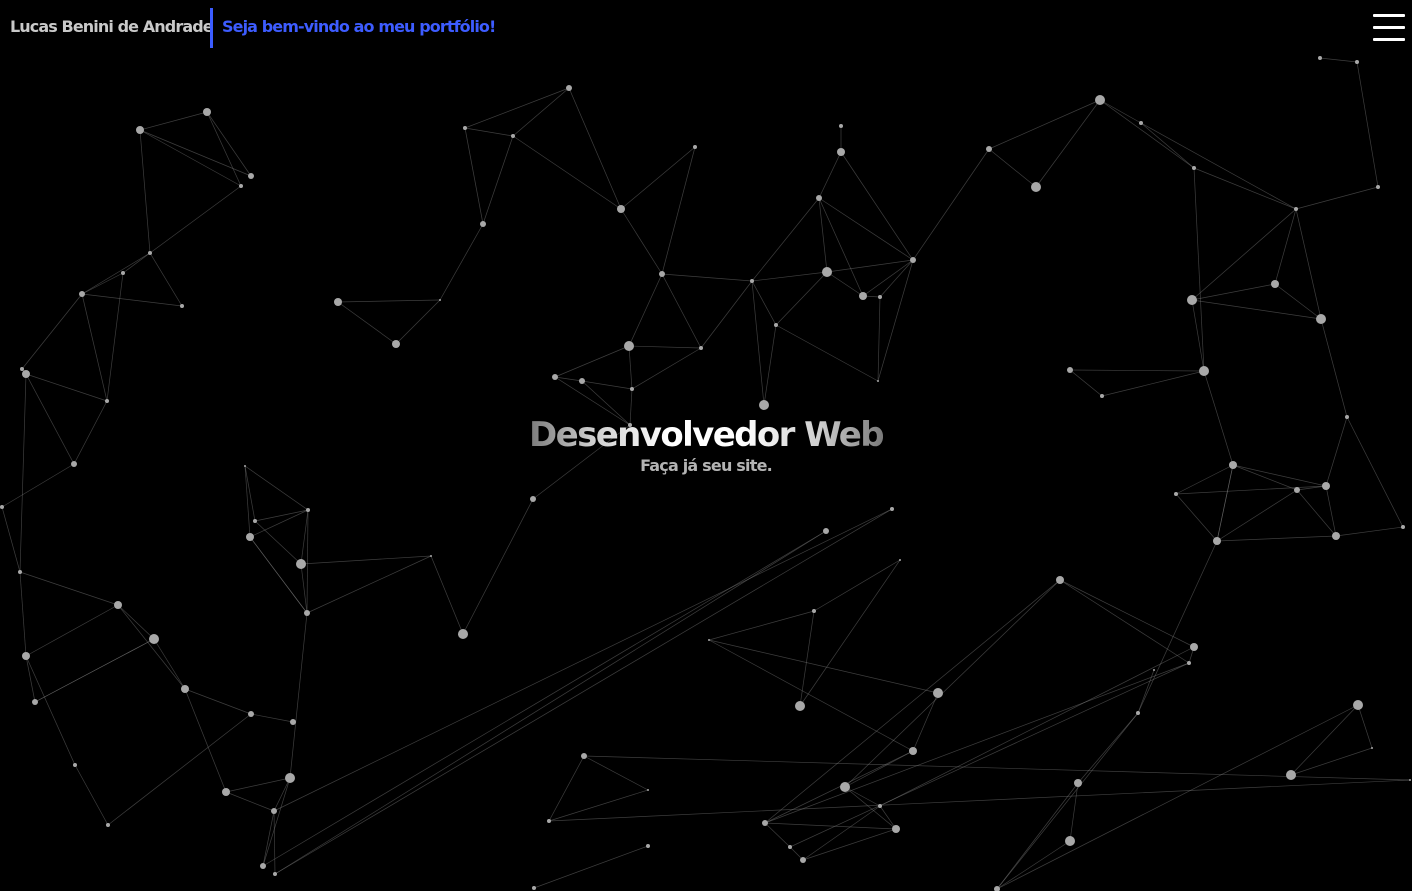 The image size is (1412, 891). What do you see at coordinates (1389, 39) in the screenshot?
I see `menu-bar-bottom` at bounding box center [1389, 39].